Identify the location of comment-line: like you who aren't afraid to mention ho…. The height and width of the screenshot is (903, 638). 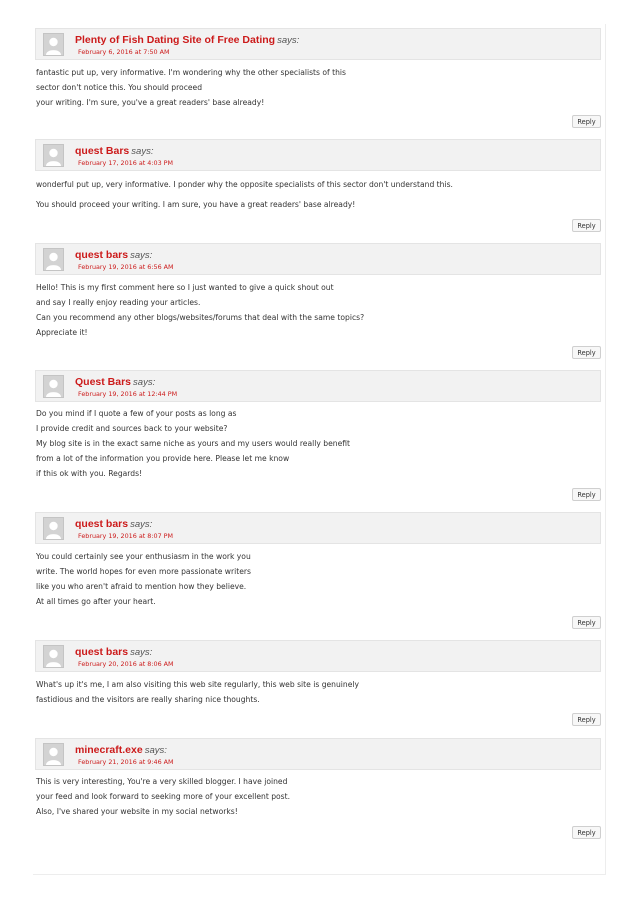
(141, 586).